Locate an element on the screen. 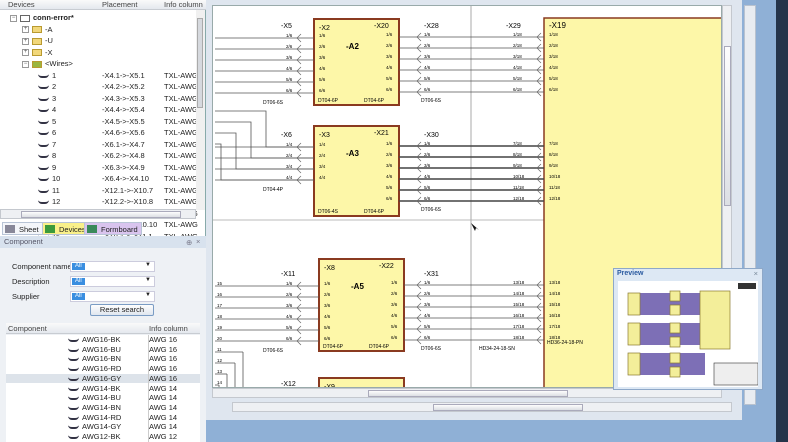  component-name: AWG14-BN is located at coordinates (94, 408).